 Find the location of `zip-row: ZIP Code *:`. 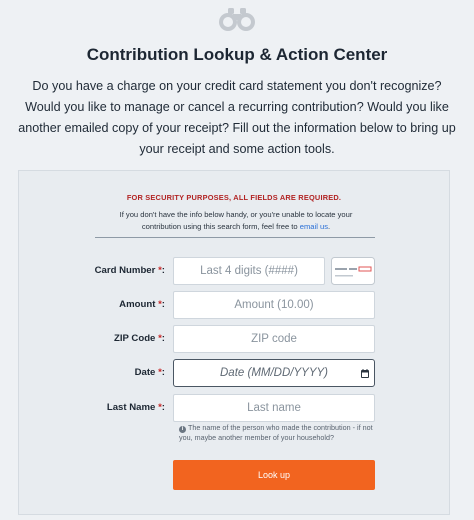

zip-row: ZIP Code *: is located at coordinates (234, 339).